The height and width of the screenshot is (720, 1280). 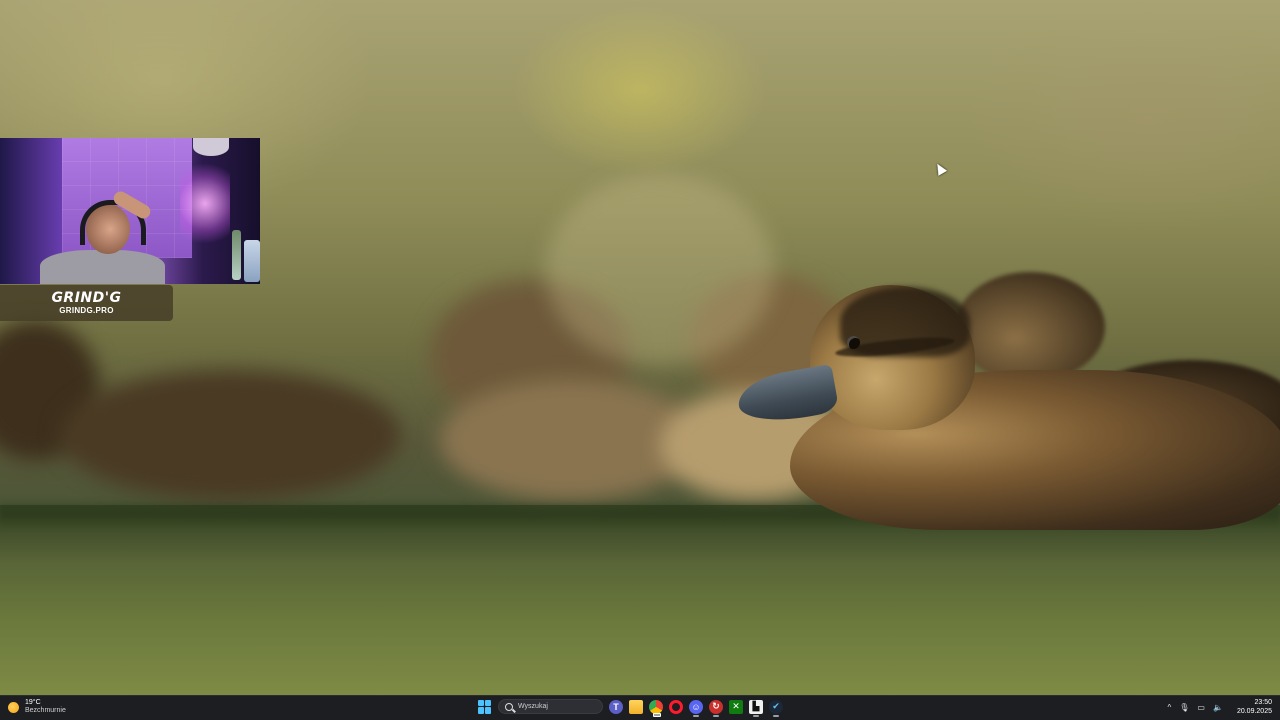 I want to click on brand-banner: GRIND'G GRINDG.PRO, so click(x=86, y=303).